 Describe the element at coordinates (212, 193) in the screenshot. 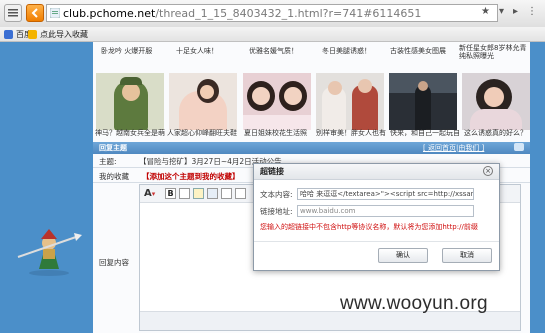

I see `image-icon` at that location.